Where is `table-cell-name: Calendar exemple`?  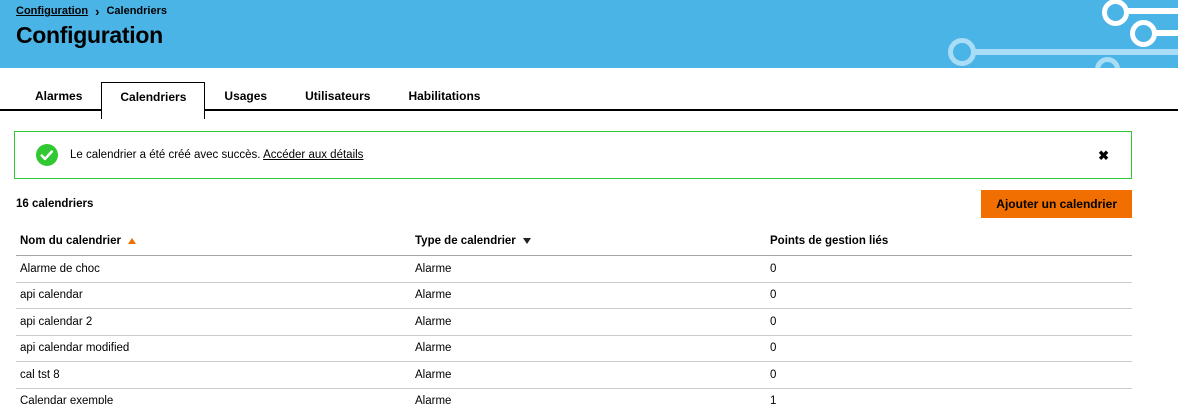
table-cell-name: Calendar exemple is located at coordinates (67, 399).